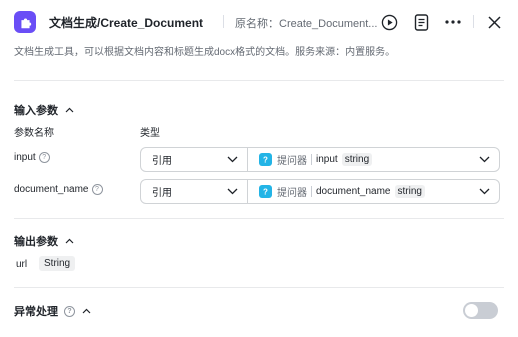 Image resolution: width=518 pixels, height=337 pixels. Describe the element at coordinates (389, 22) in the screenshot. I see `play-icon` at that location.